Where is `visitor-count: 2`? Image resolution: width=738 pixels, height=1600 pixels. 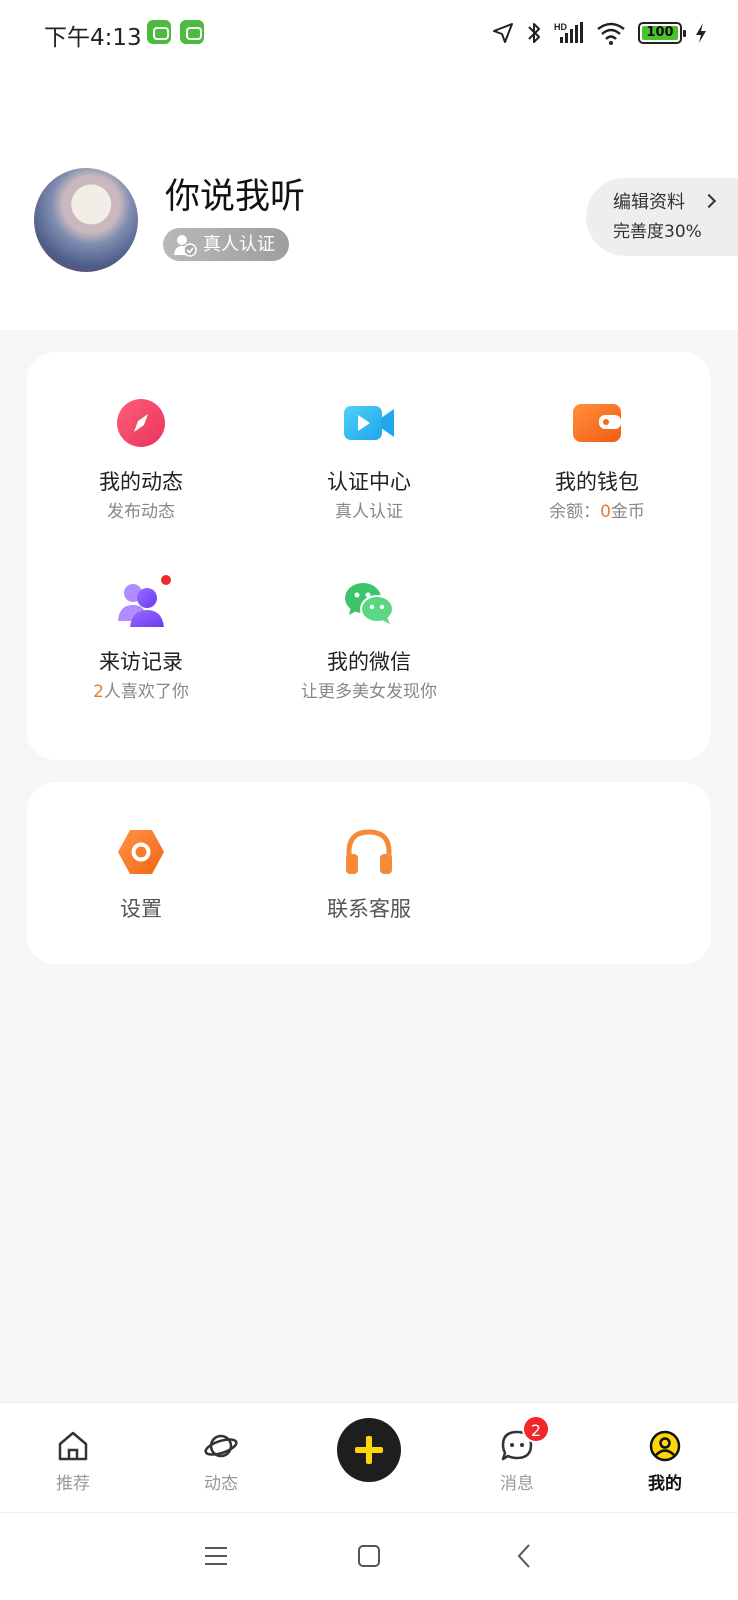 visitor-count: 2 is located at coordinates (98, 692).